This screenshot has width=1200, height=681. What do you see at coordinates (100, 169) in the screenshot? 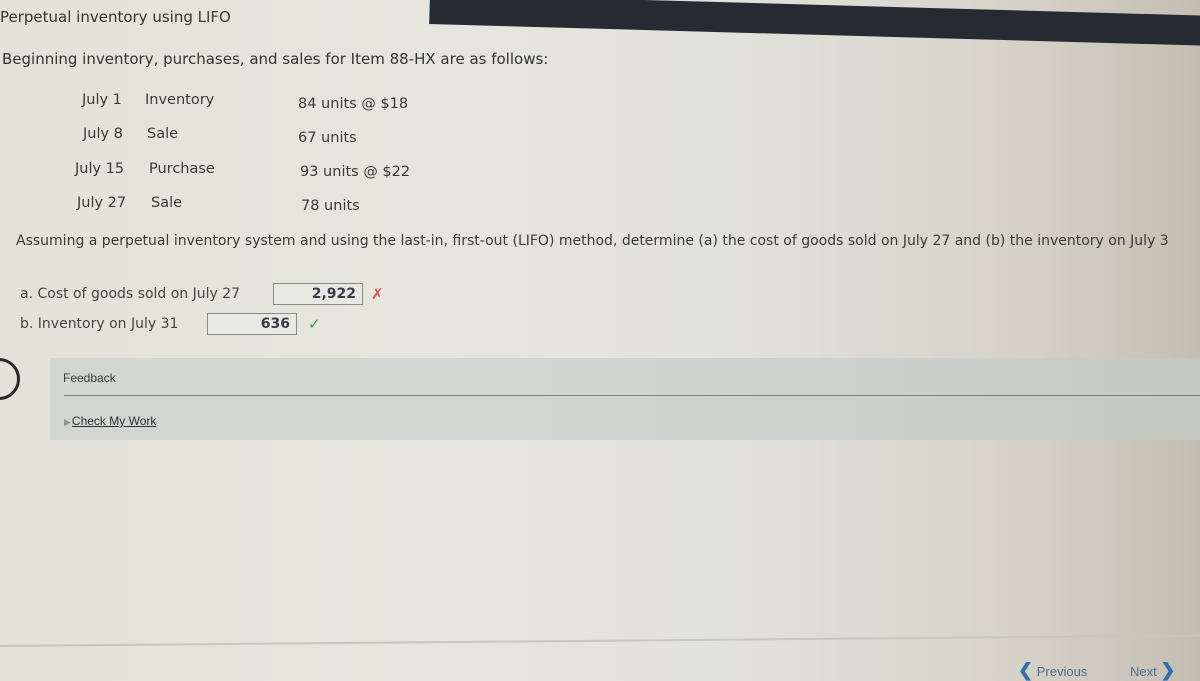
I see `transaction-date: July 15` at bounding box center [100, 169].